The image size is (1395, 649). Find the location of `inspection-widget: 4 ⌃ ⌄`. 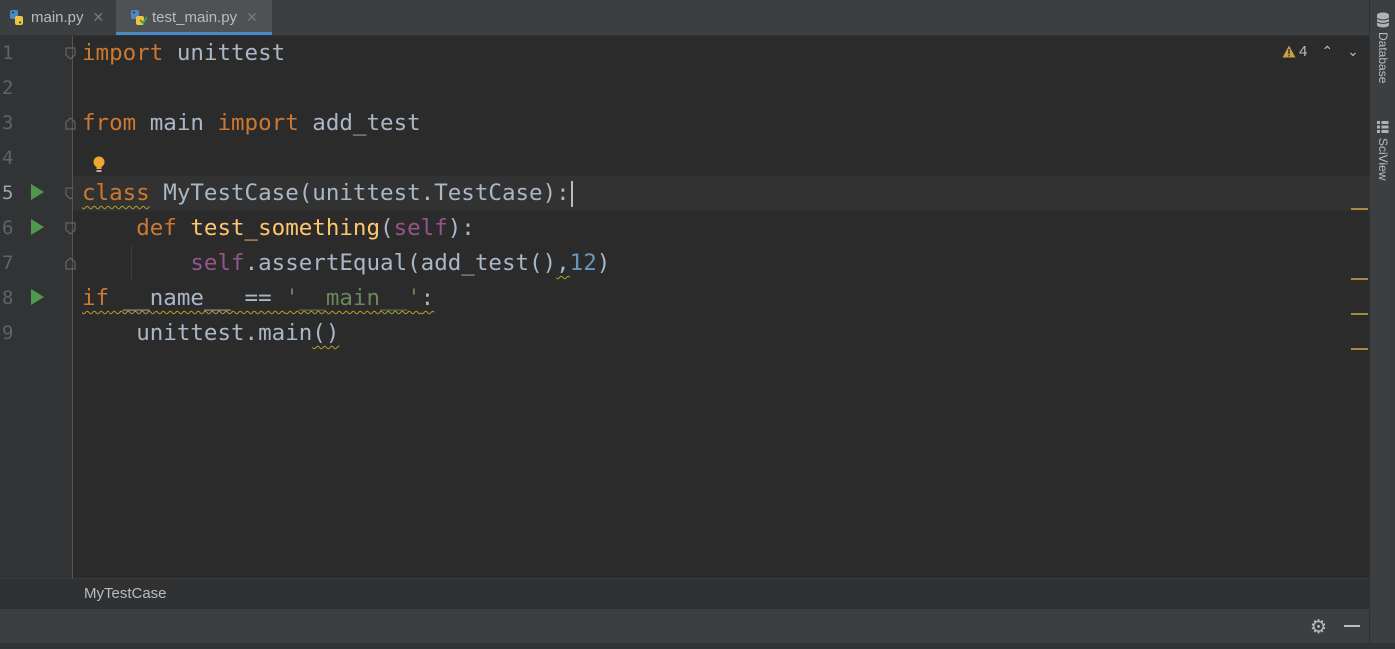

inspection-widget: 4 ⌃ ⌄ is located at coordinates (1327, 51).